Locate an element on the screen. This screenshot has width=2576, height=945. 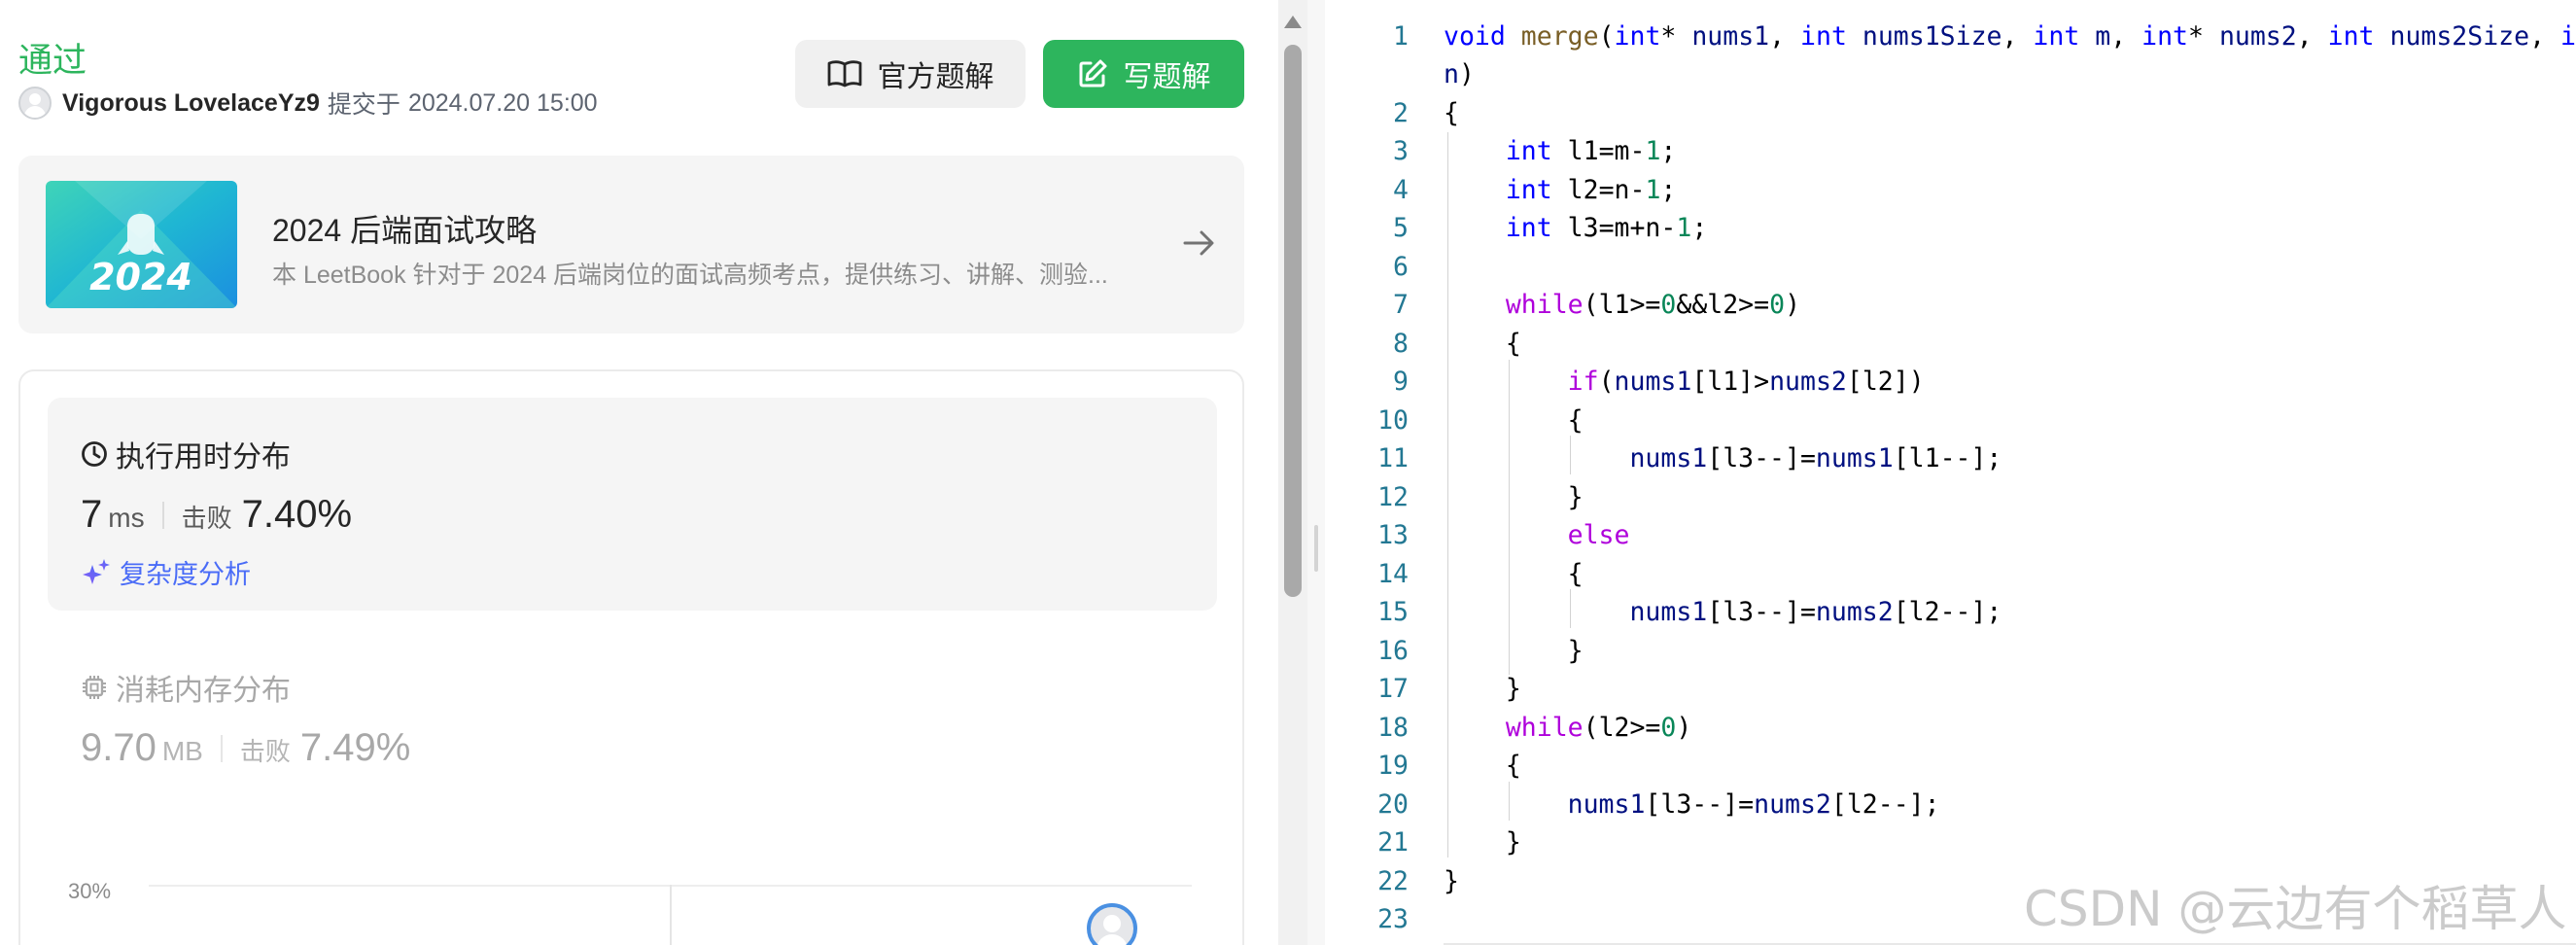
runtime-title: 执行用时分布 is located at coordinates (186, 454).